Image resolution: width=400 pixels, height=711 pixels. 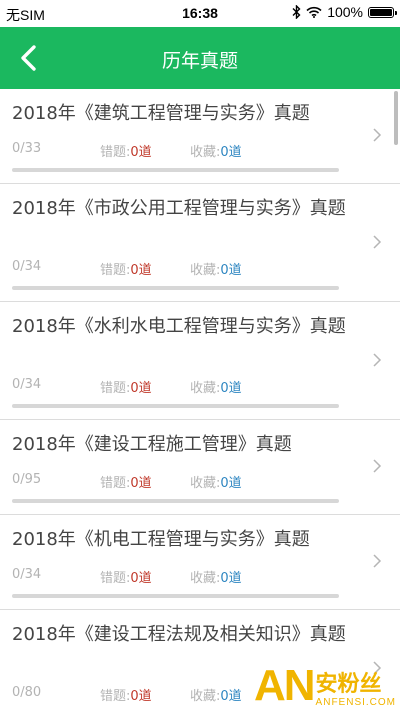 I want to click on exam-item-title: 2018年《建筑工程管理与实务》真题, so click(x=161, y=113).